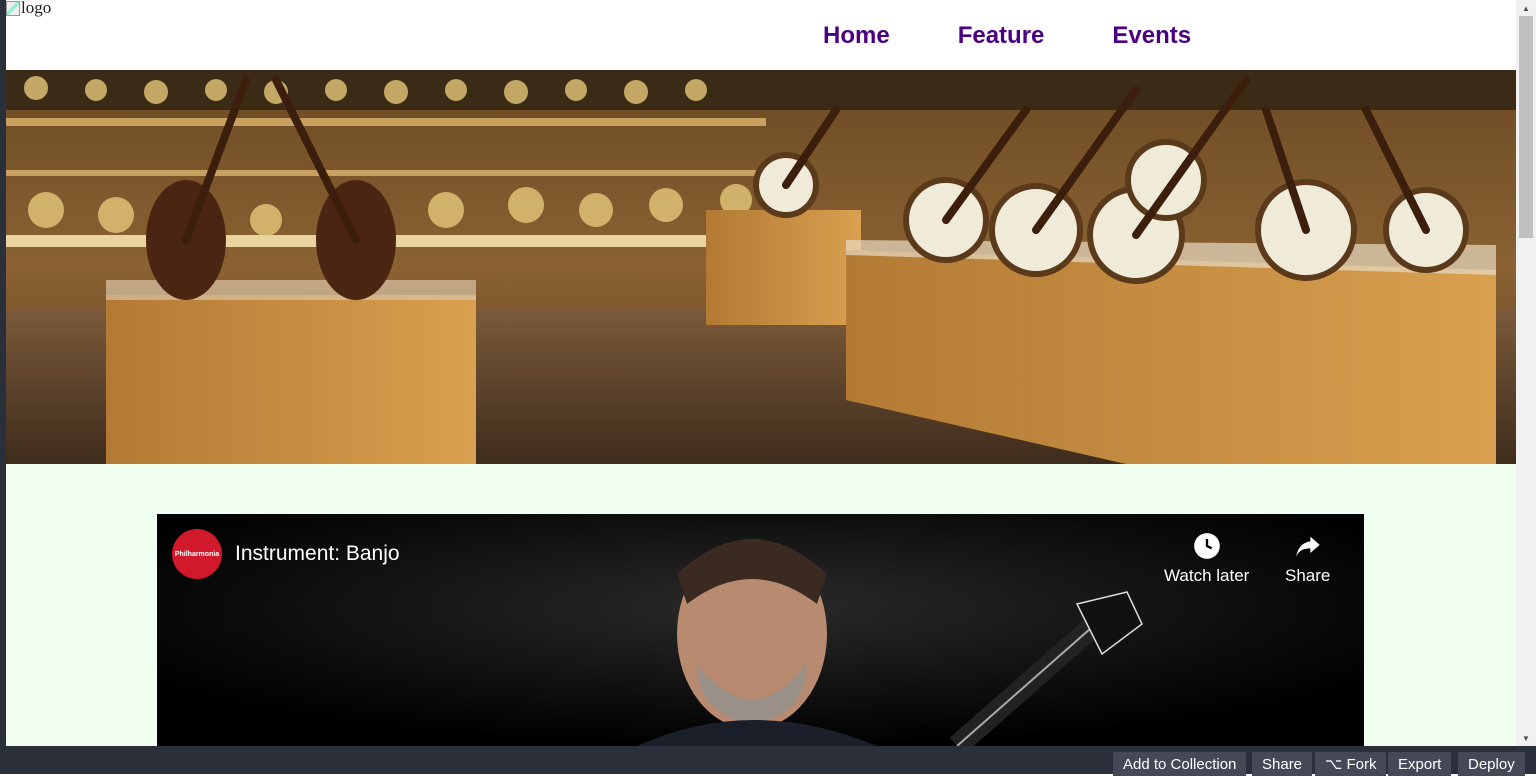  Describe the element at coordinates (1526, 738) in the screenshot. I see `scroll-down-arrow-icon: ▼` at that location.